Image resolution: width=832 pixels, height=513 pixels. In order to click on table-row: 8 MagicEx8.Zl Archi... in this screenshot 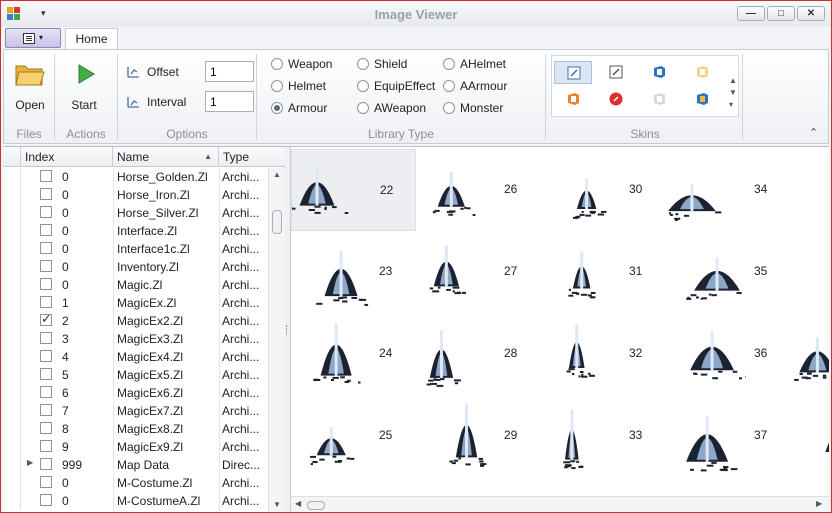, I will do `click(136, 429)`.